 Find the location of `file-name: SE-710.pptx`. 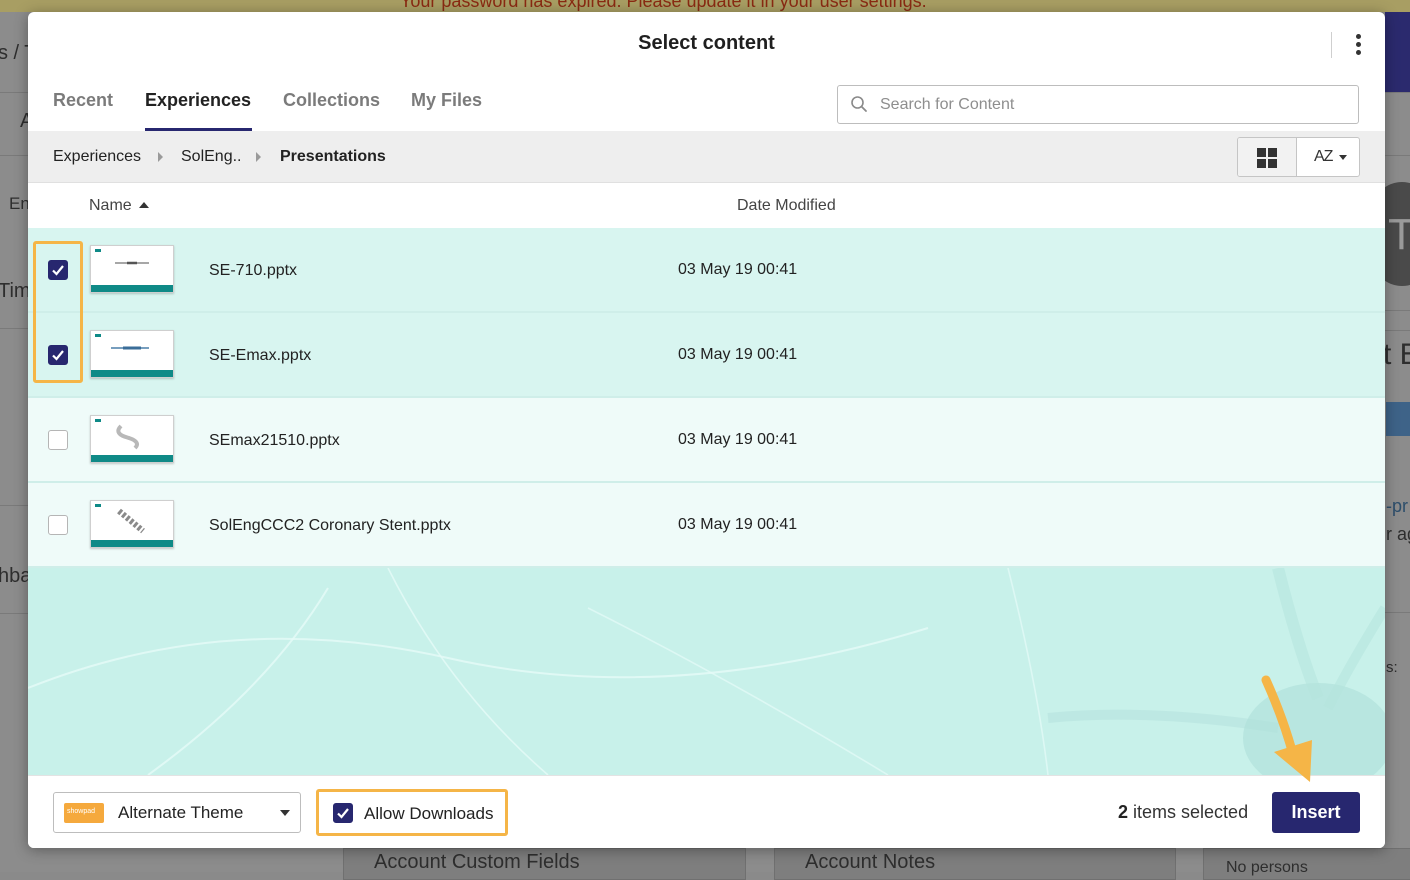

file-name: SE-710.pptx is located at coordinates (253, 270).